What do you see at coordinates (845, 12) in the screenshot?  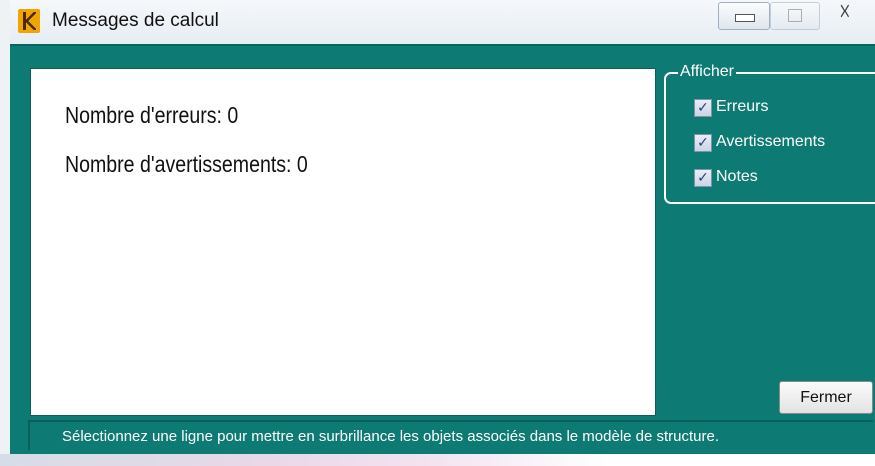 I see `close-icon: ☓` at bounding box center [845, 12].